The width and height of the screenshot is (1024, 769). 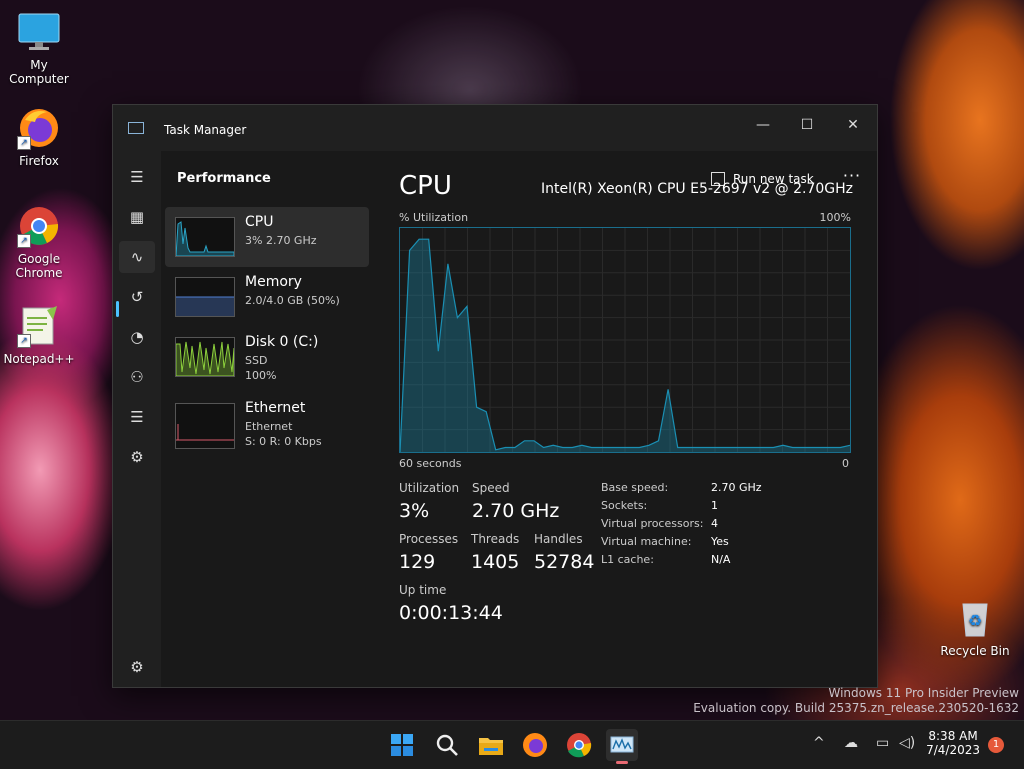 I want to click on file-explorer-button, so click(x=491, y=745).